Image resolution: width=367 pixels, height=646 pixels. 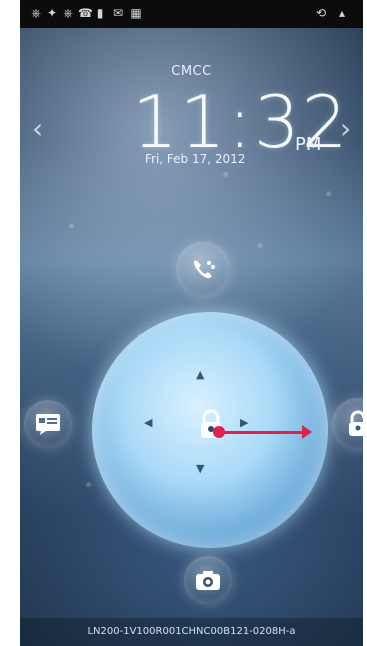 I want to click on clock-ampm: PM, so click(x=308, y=144).